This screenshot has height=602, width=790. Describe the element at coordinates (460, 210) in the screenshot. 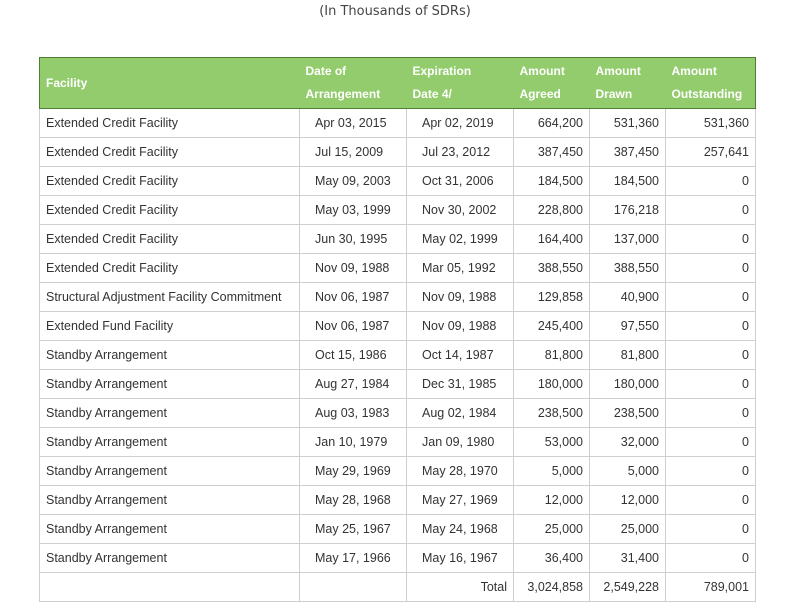

I see `cell-expiration-date: Nov 30, 2002` at that location.